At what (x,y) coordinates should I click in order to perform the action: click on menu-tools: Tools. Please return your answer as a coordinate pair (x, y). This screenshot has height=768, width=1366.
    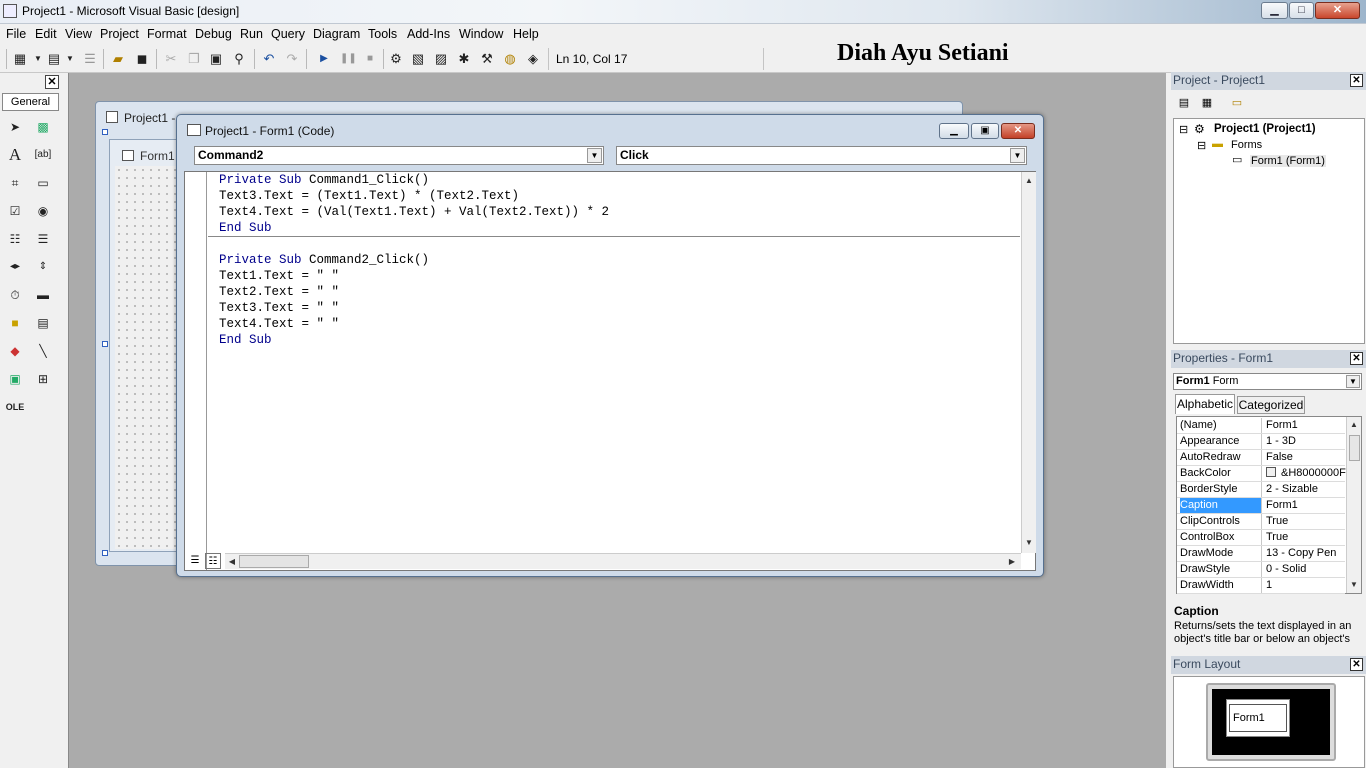
    Looking at the image, I should click on (382, 34).